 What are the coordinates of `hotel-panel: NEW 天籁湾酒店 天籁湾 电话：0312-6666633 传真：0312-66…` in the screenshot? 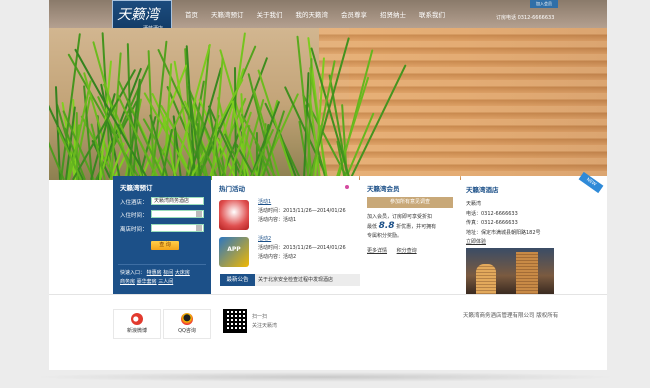 It's located at (534, 232).